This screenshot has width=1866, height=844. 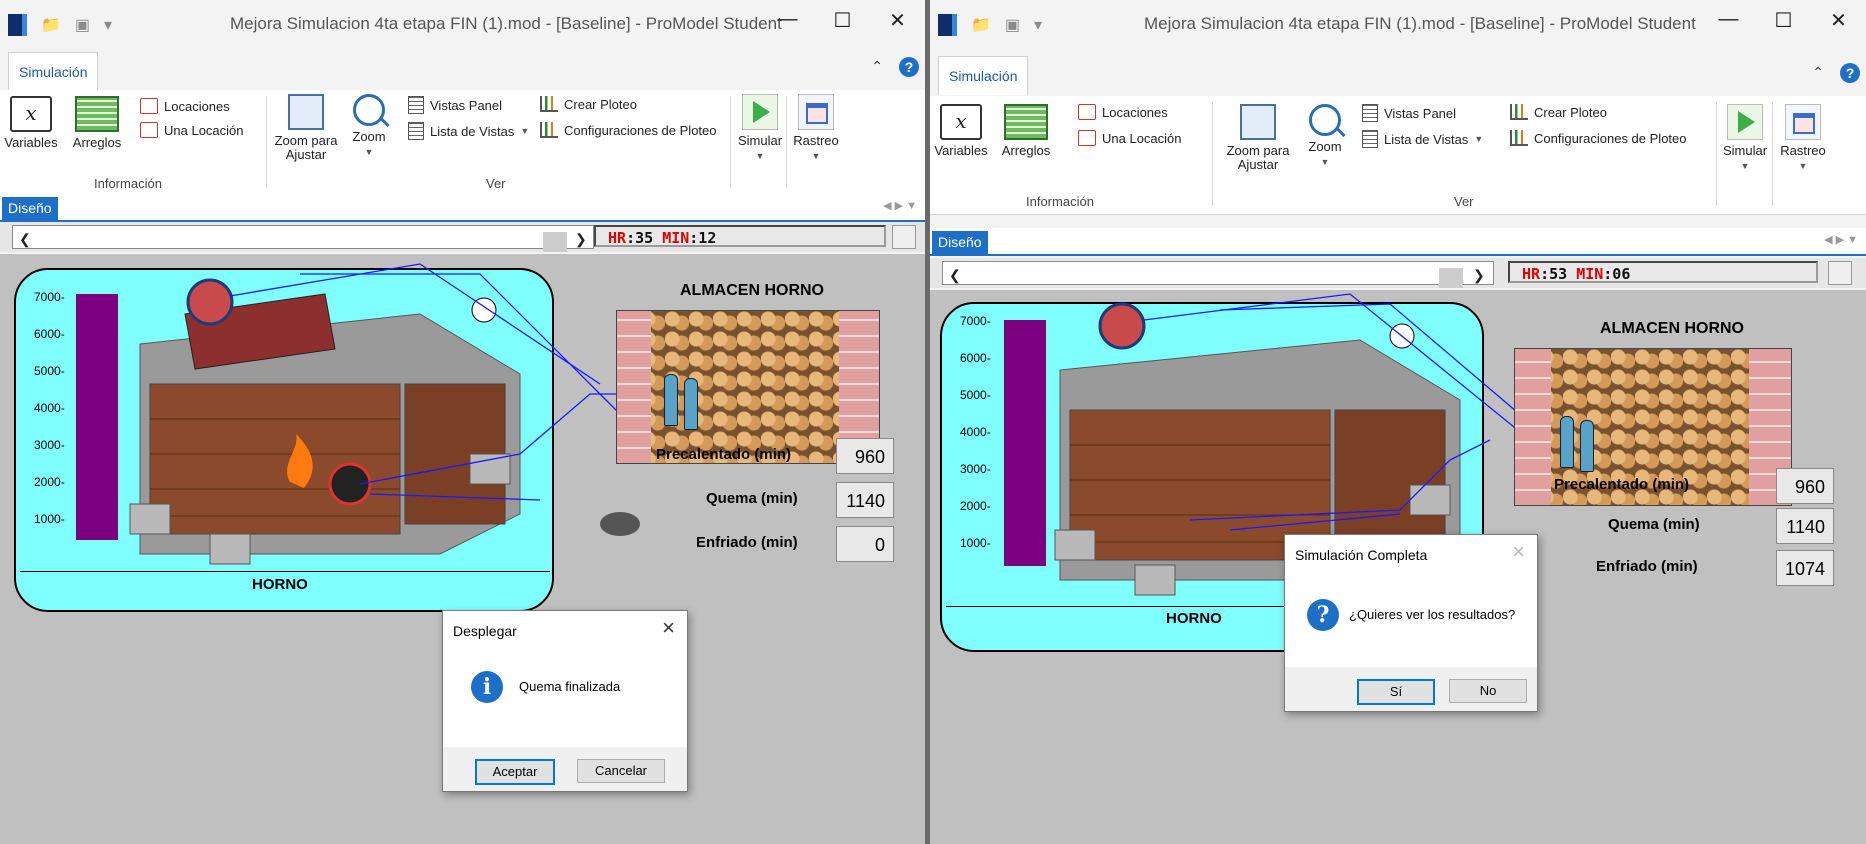 I want to click on aceptar-button: Aceptar, so click(x=515, y=772).